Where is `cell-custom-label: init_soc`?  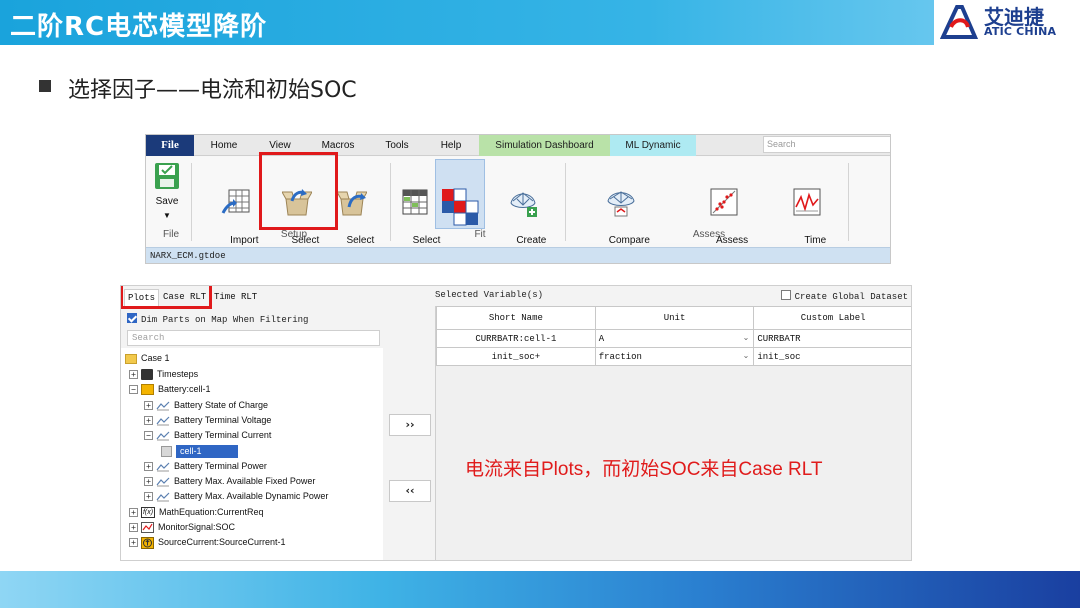 cell-custom-label: init_soc is located at coordinates (832, 356).